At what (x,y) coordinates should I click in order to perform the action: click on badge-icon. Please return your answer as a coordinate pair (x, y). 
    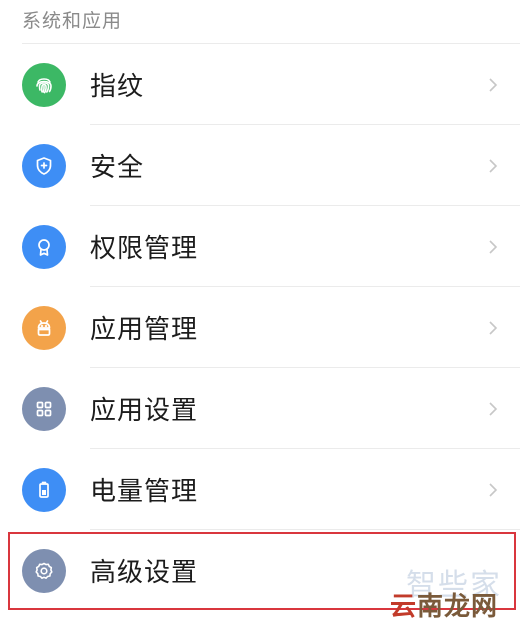
    Looking at the image, I should click on (44, 246).